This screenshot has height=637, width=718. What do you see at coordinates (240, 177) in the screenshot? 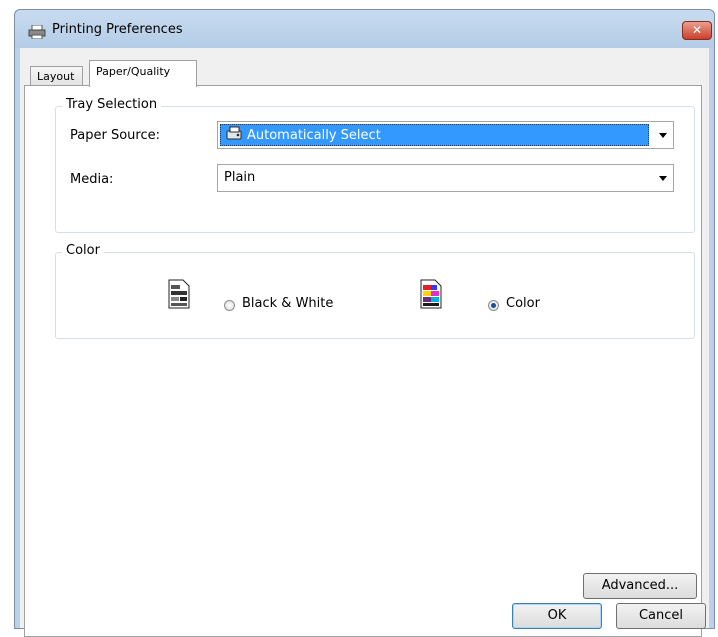
I see `media-value: Plain` at bounding box center [240, 177].